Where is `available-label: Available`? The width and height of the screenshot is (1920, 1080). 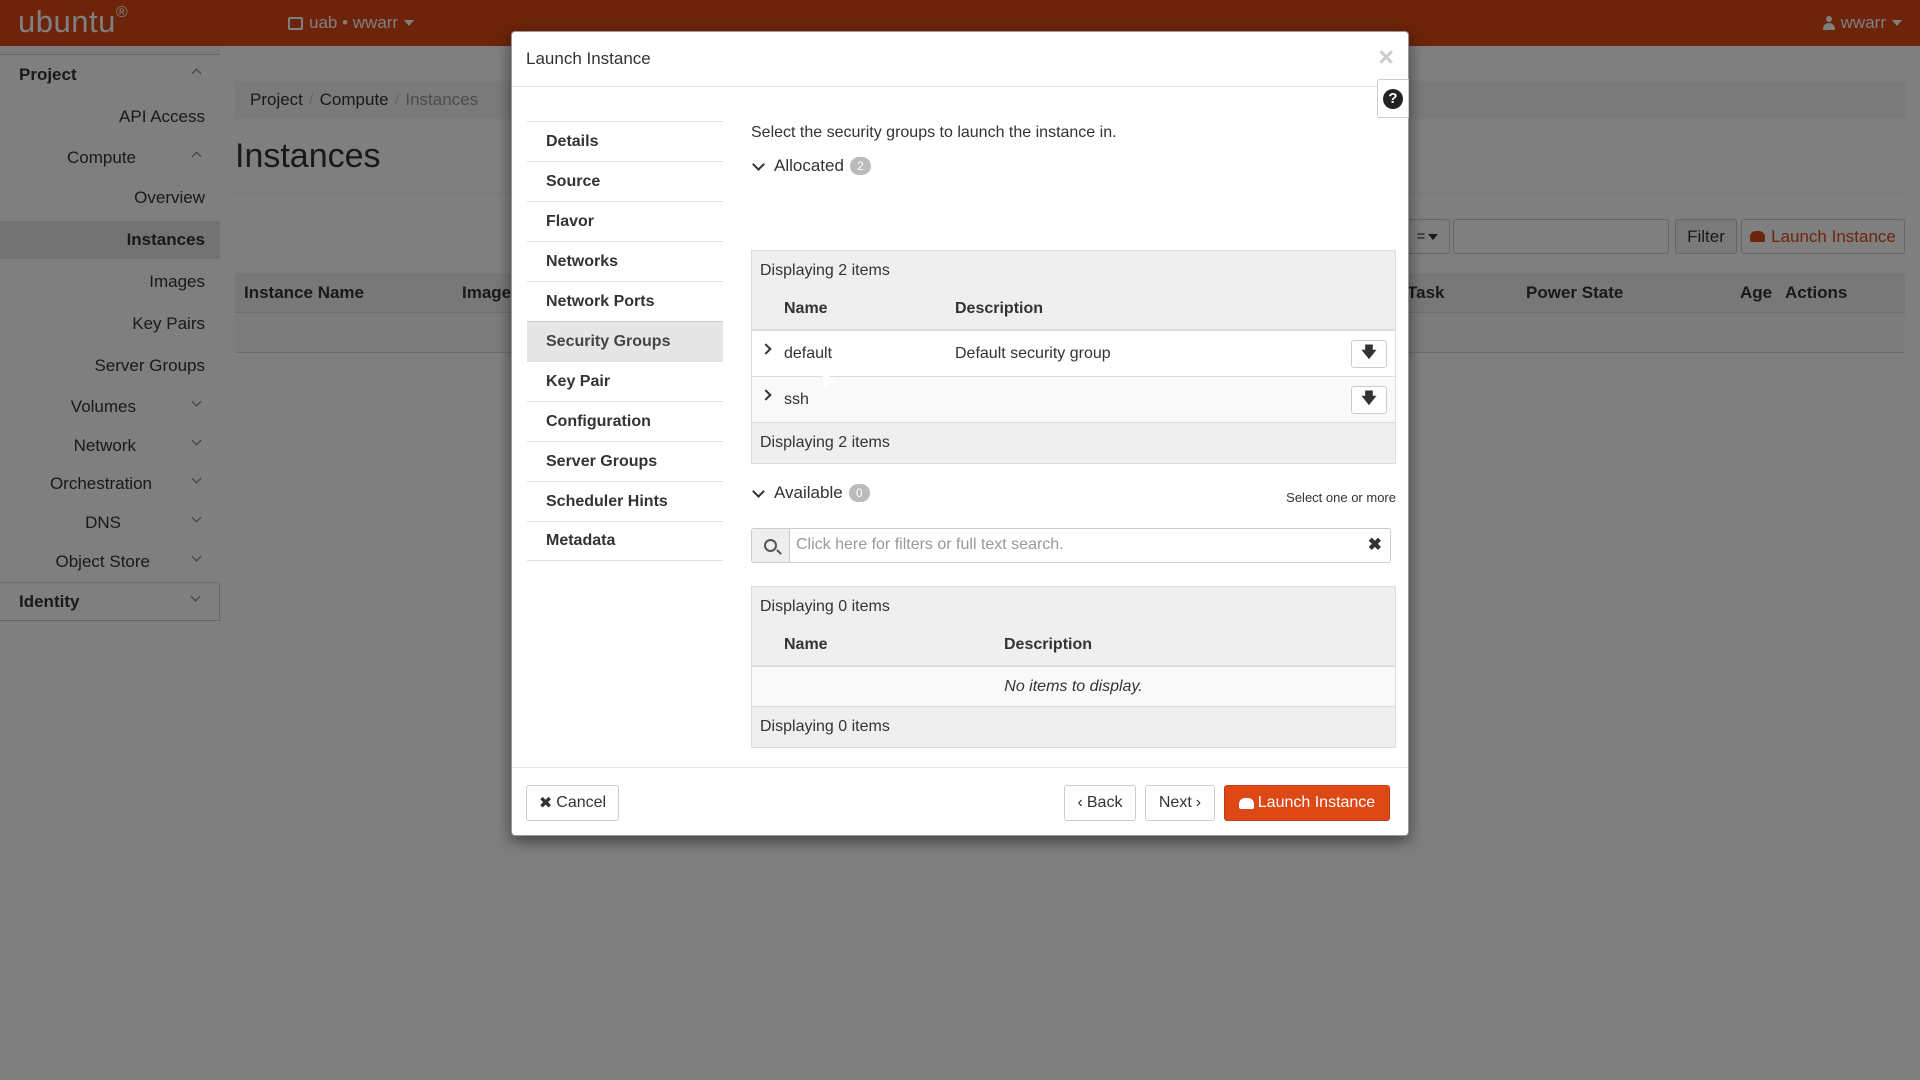 available-label: Available is located at coordinates (808, 492).